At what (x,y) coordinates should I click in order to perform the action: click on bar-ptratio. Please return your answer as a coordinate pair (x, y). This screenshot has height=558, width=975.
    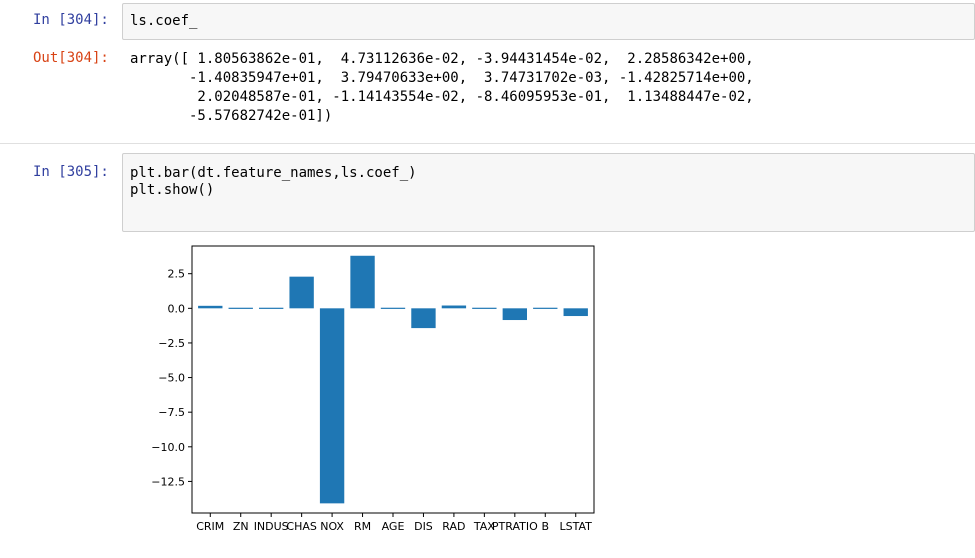
    Looking at the image, I should click on (514, 314).